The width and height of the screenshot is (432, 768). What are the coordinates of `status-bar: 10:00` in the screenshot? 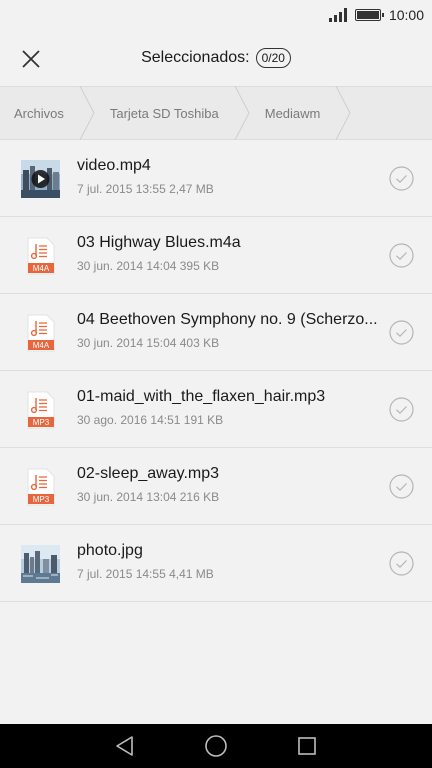 It's located at (216, 15).